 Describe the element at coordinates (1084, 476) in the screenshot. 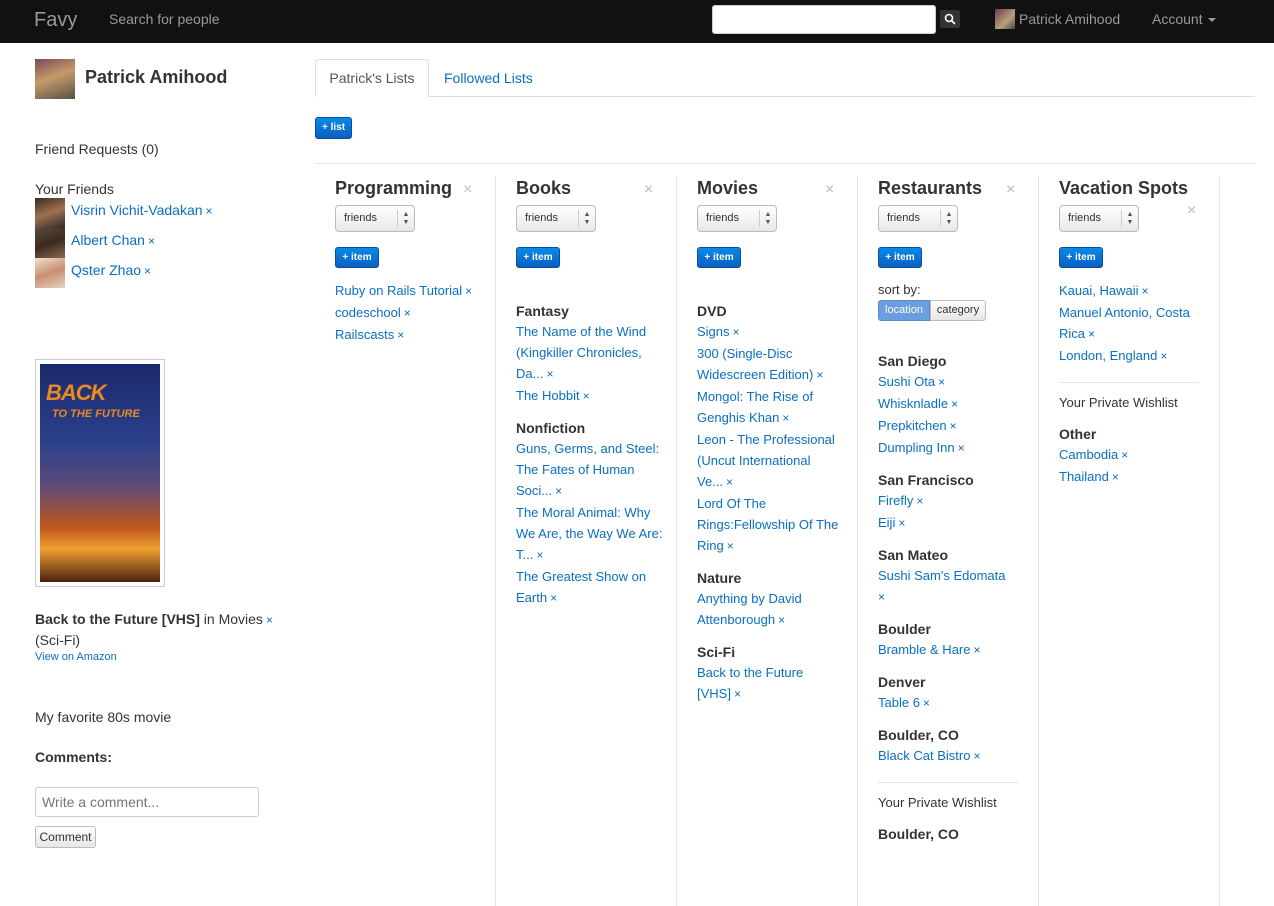

I see `item-link: Thailand` at that location.